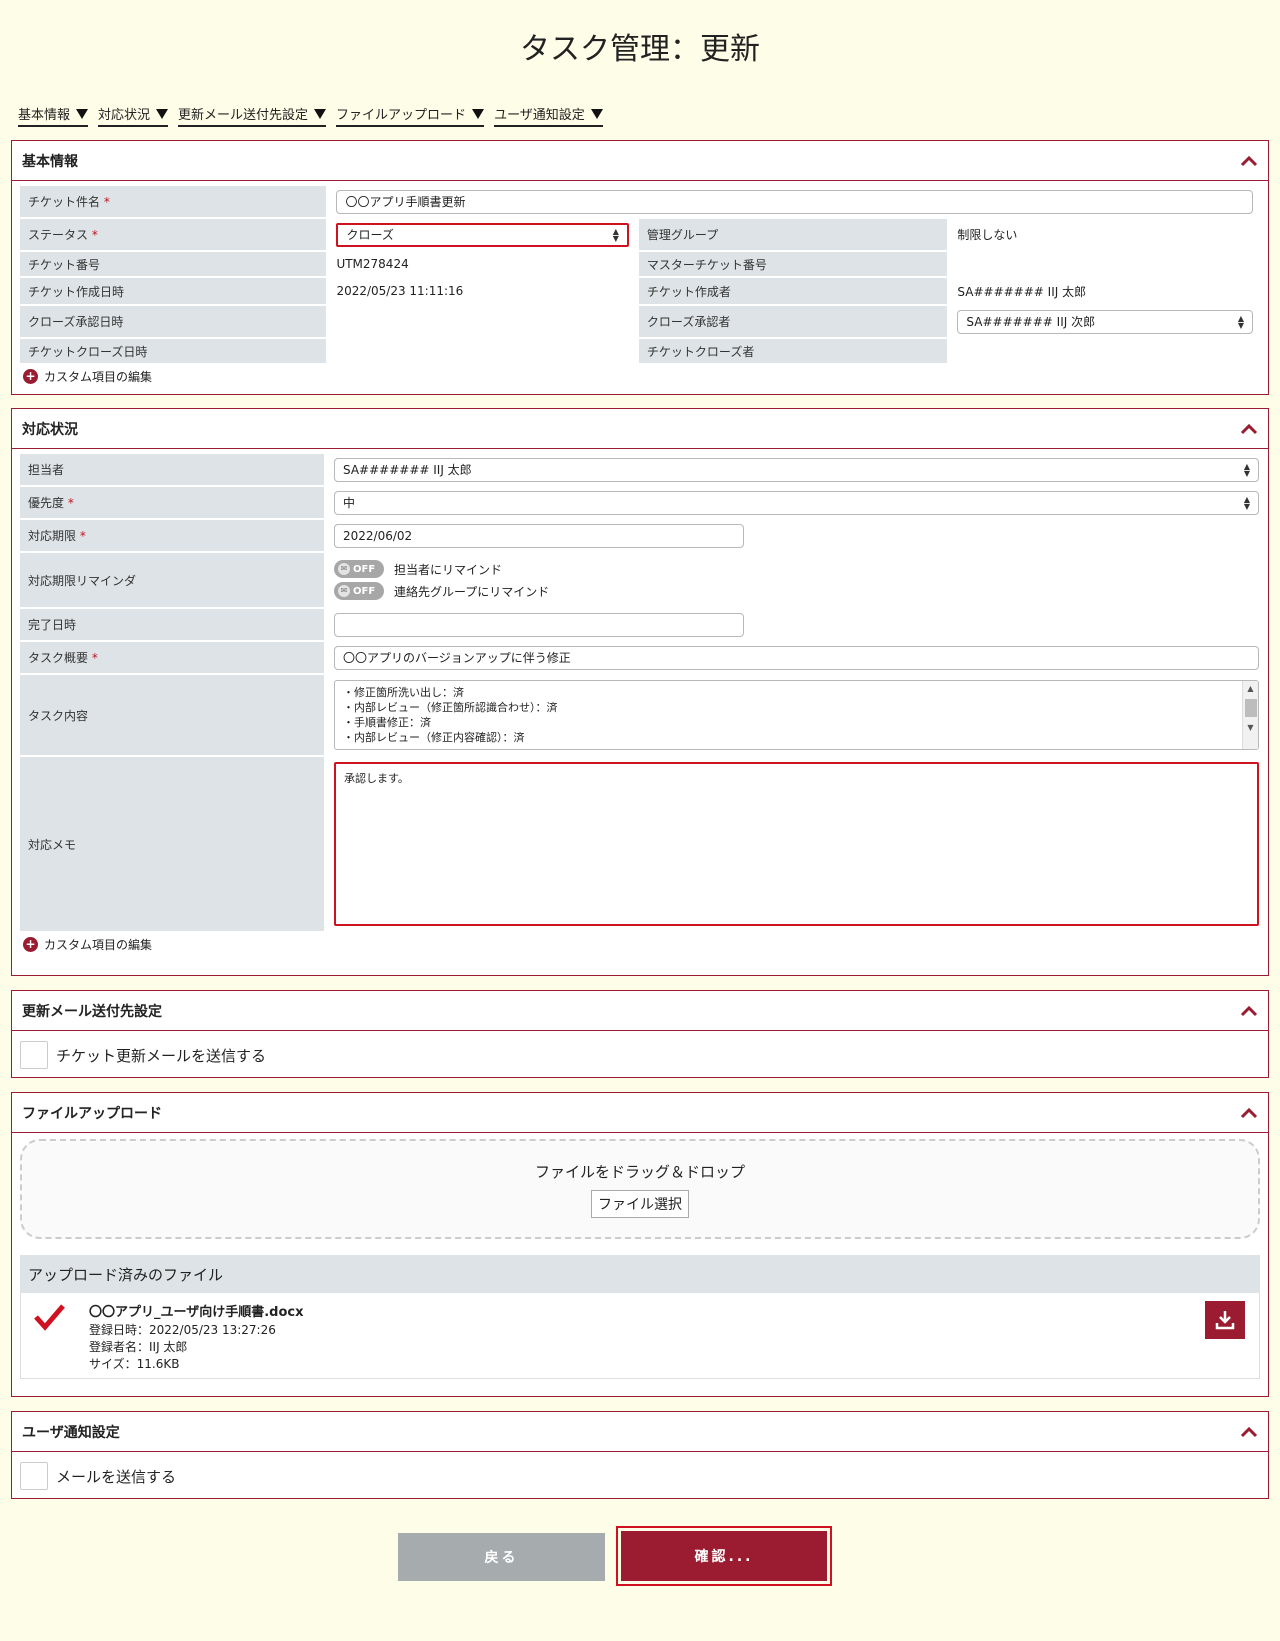 Image resolution: width=1280 pixels, height=1641 pixels. What do you see at coordinates (172, 657) in the screenshot?
I see `summary-label: タスク概要 *` at bounding box center [172, 657].